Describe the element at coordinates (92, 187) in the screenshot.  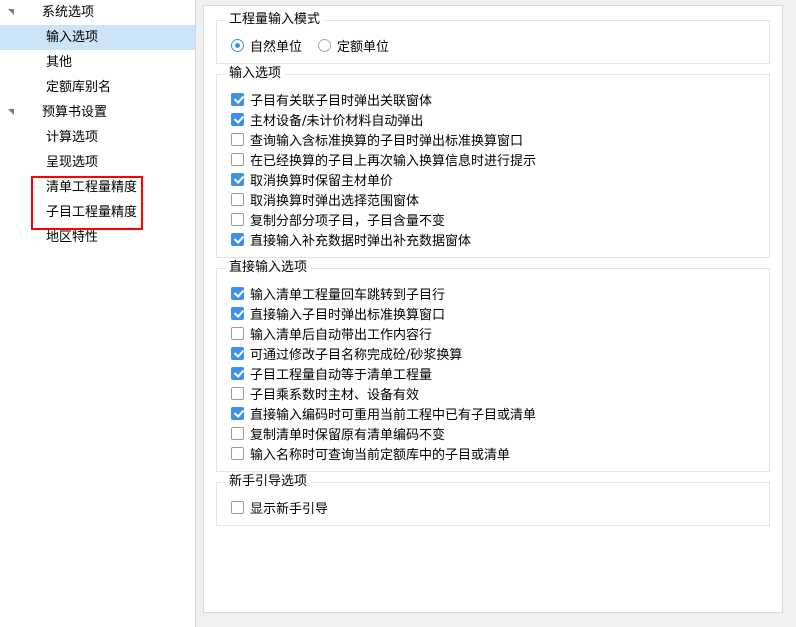
I see `sidebar-item-label: 清单工程量精度` at that location.